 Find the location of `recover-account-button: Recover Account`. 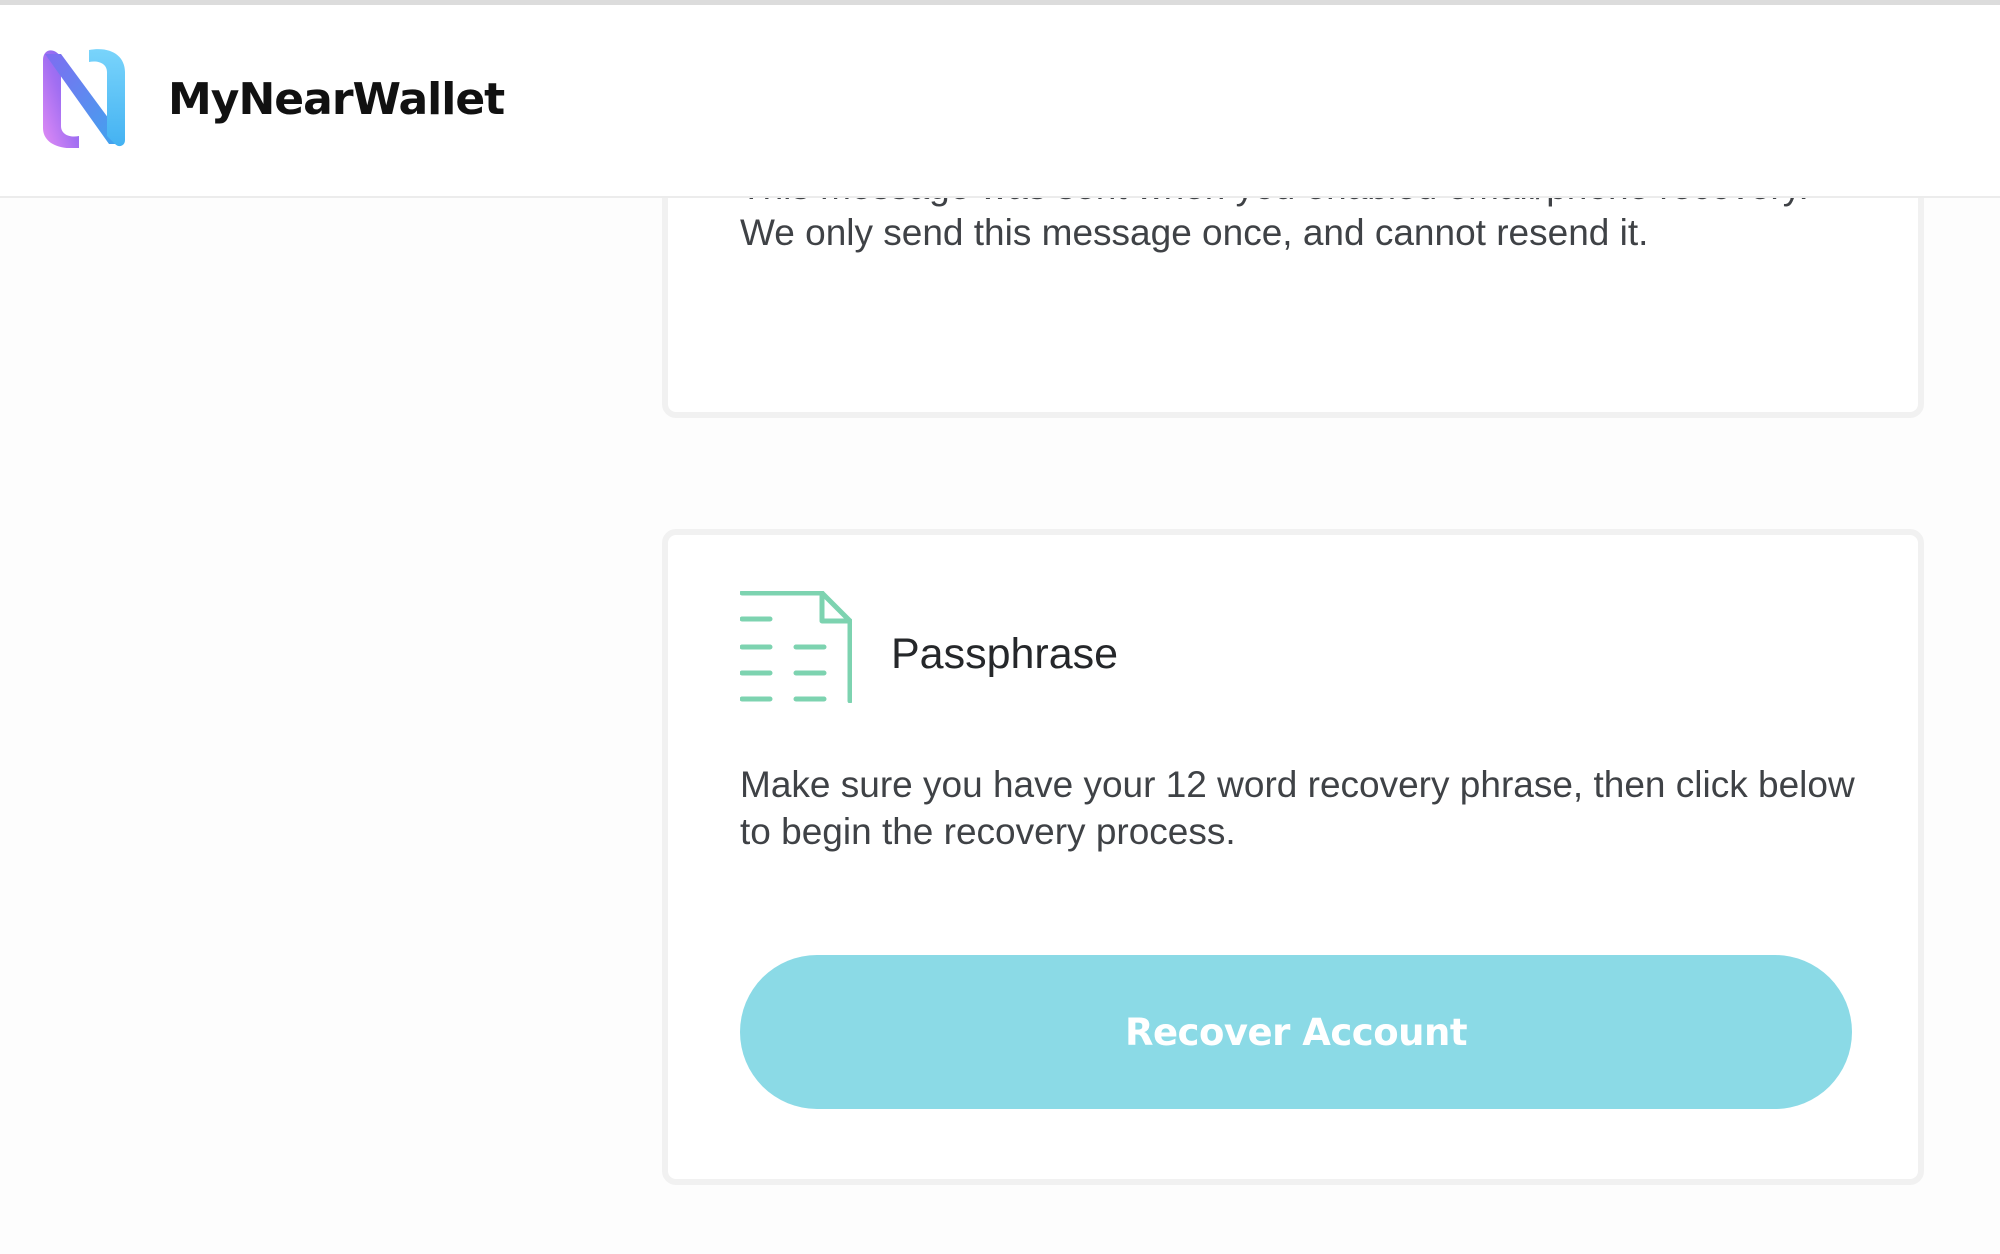

recover-account-button: Recover Account is located at coordinates (1296, 1032).